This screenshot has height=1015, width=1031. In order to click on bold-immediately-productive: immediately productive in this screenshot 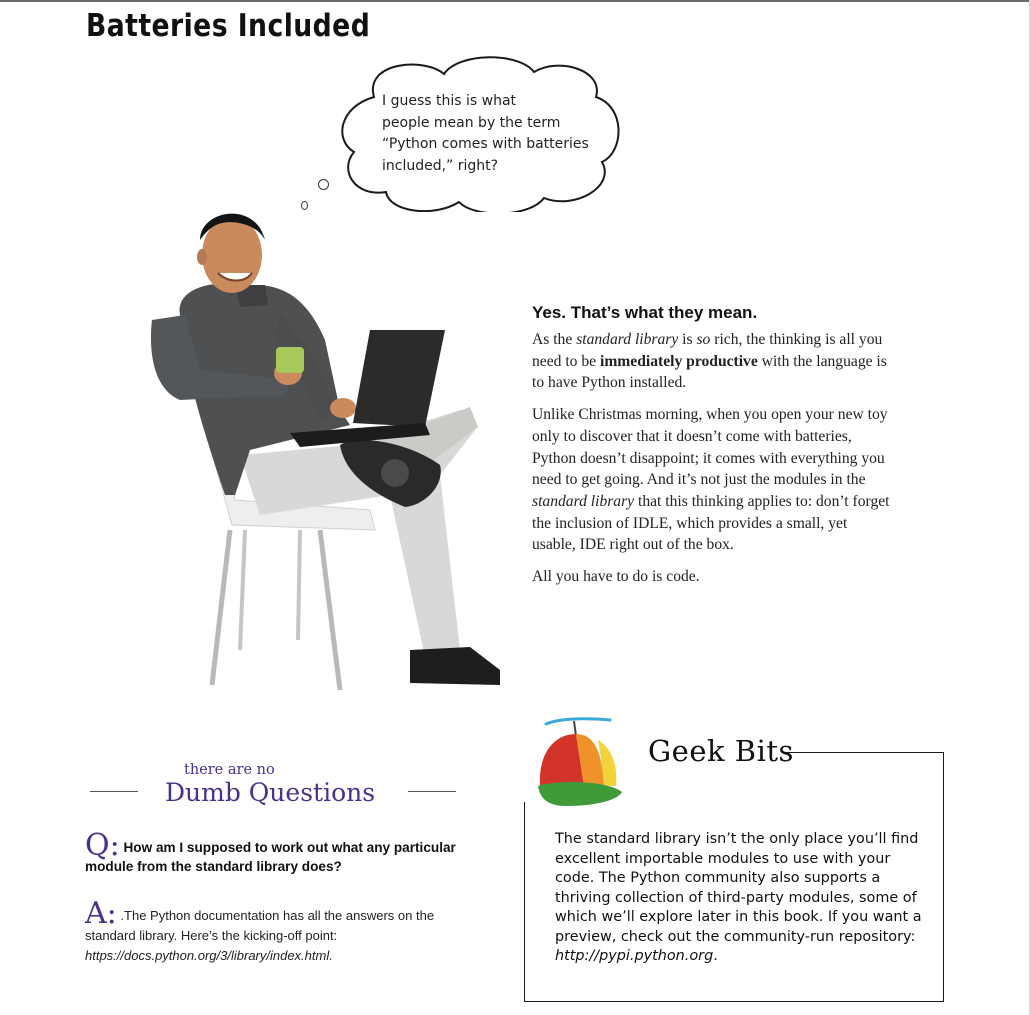, I will do `click(678, 361)`.